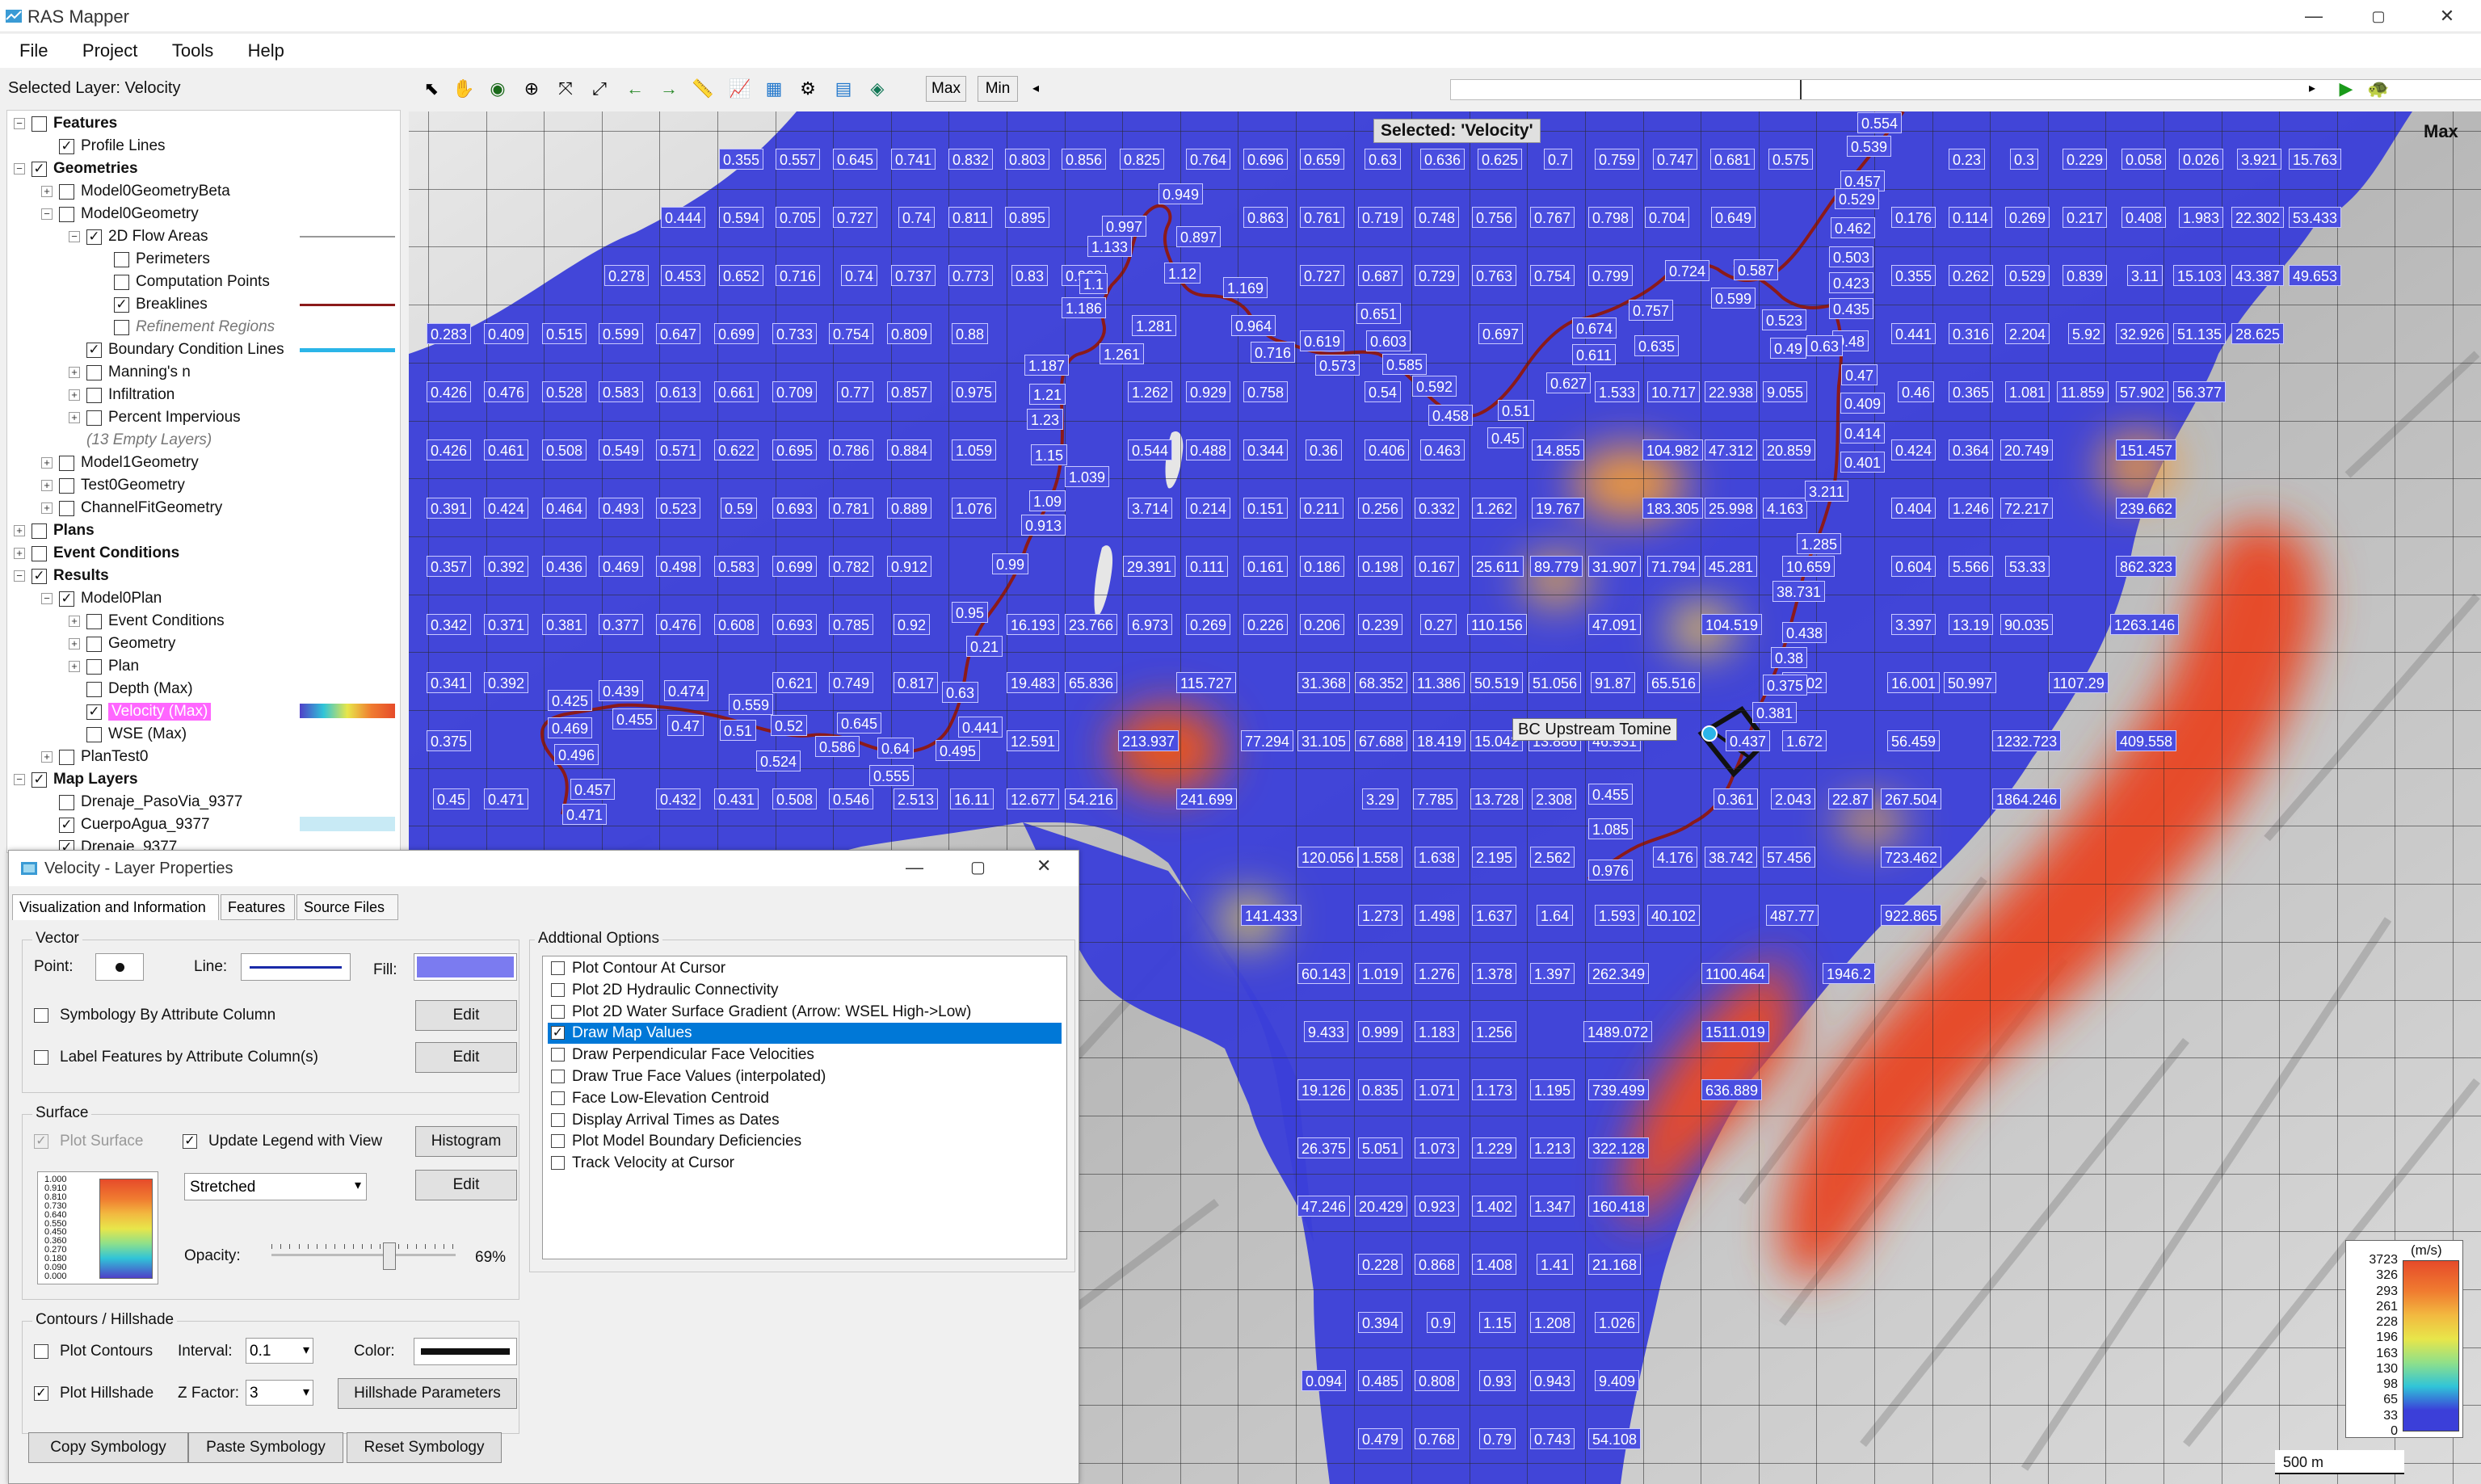 The height and width of the screenshot is (1484, 2481). What do you see at coordinates (131, 508) in the screenshot?
I see `tree-node: + ChannelFitGeometry` at bounding box center [131, 508].